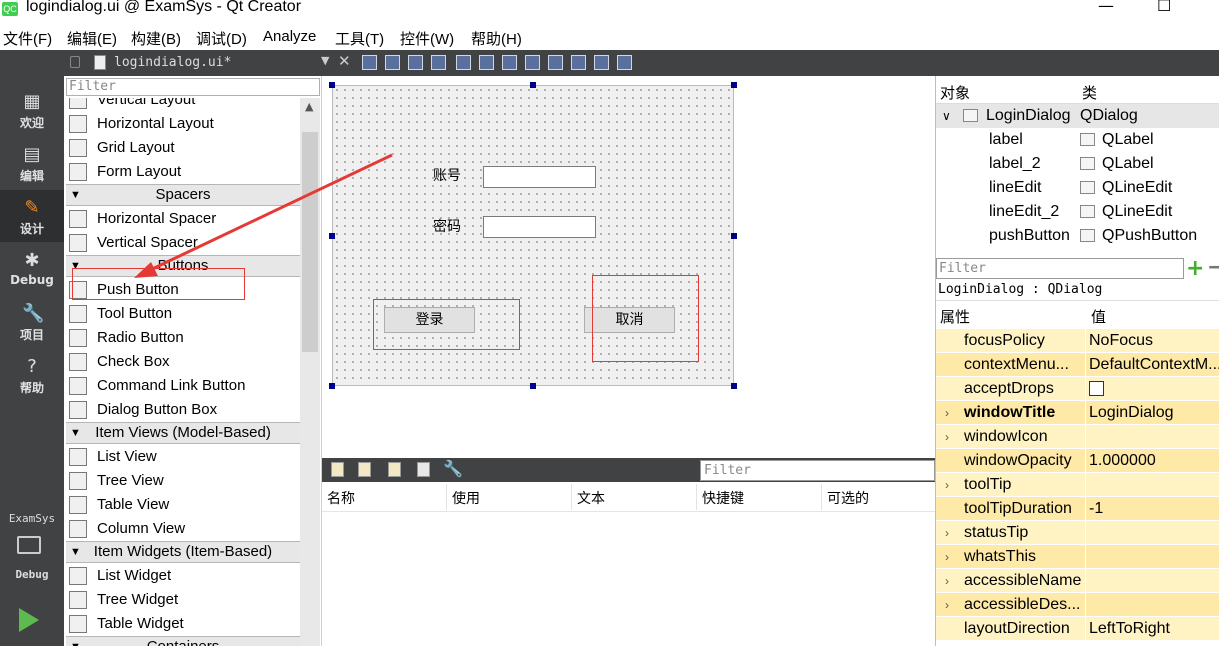  Describe the element at coordinates (364, 469) in the screenshot. I see `copy-action-icon` at that location.